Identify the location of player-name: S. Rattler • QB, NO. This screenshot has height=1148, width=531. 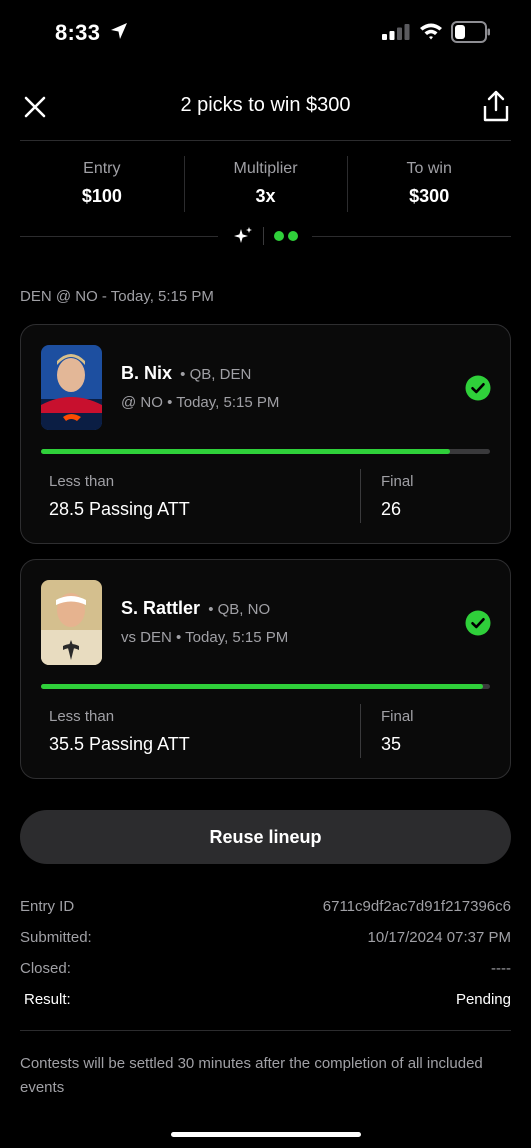
(195, 608).